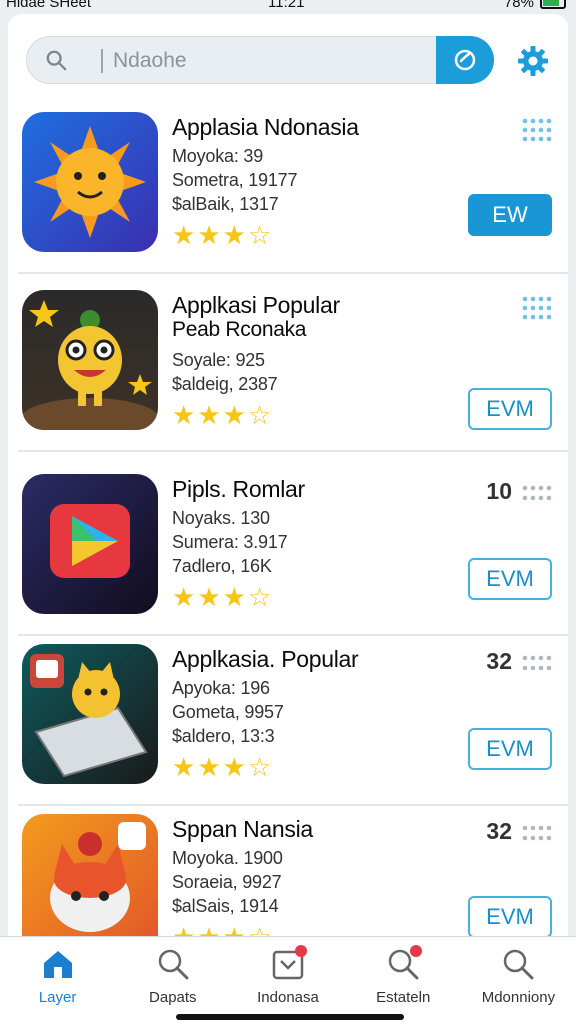 The height and width of the screenshot is (1024, 576). What do you see at coordinates (228, 712) in the screenshot?
I see `app-meta: Gometa, 9957` at bounding box center [228, 712].